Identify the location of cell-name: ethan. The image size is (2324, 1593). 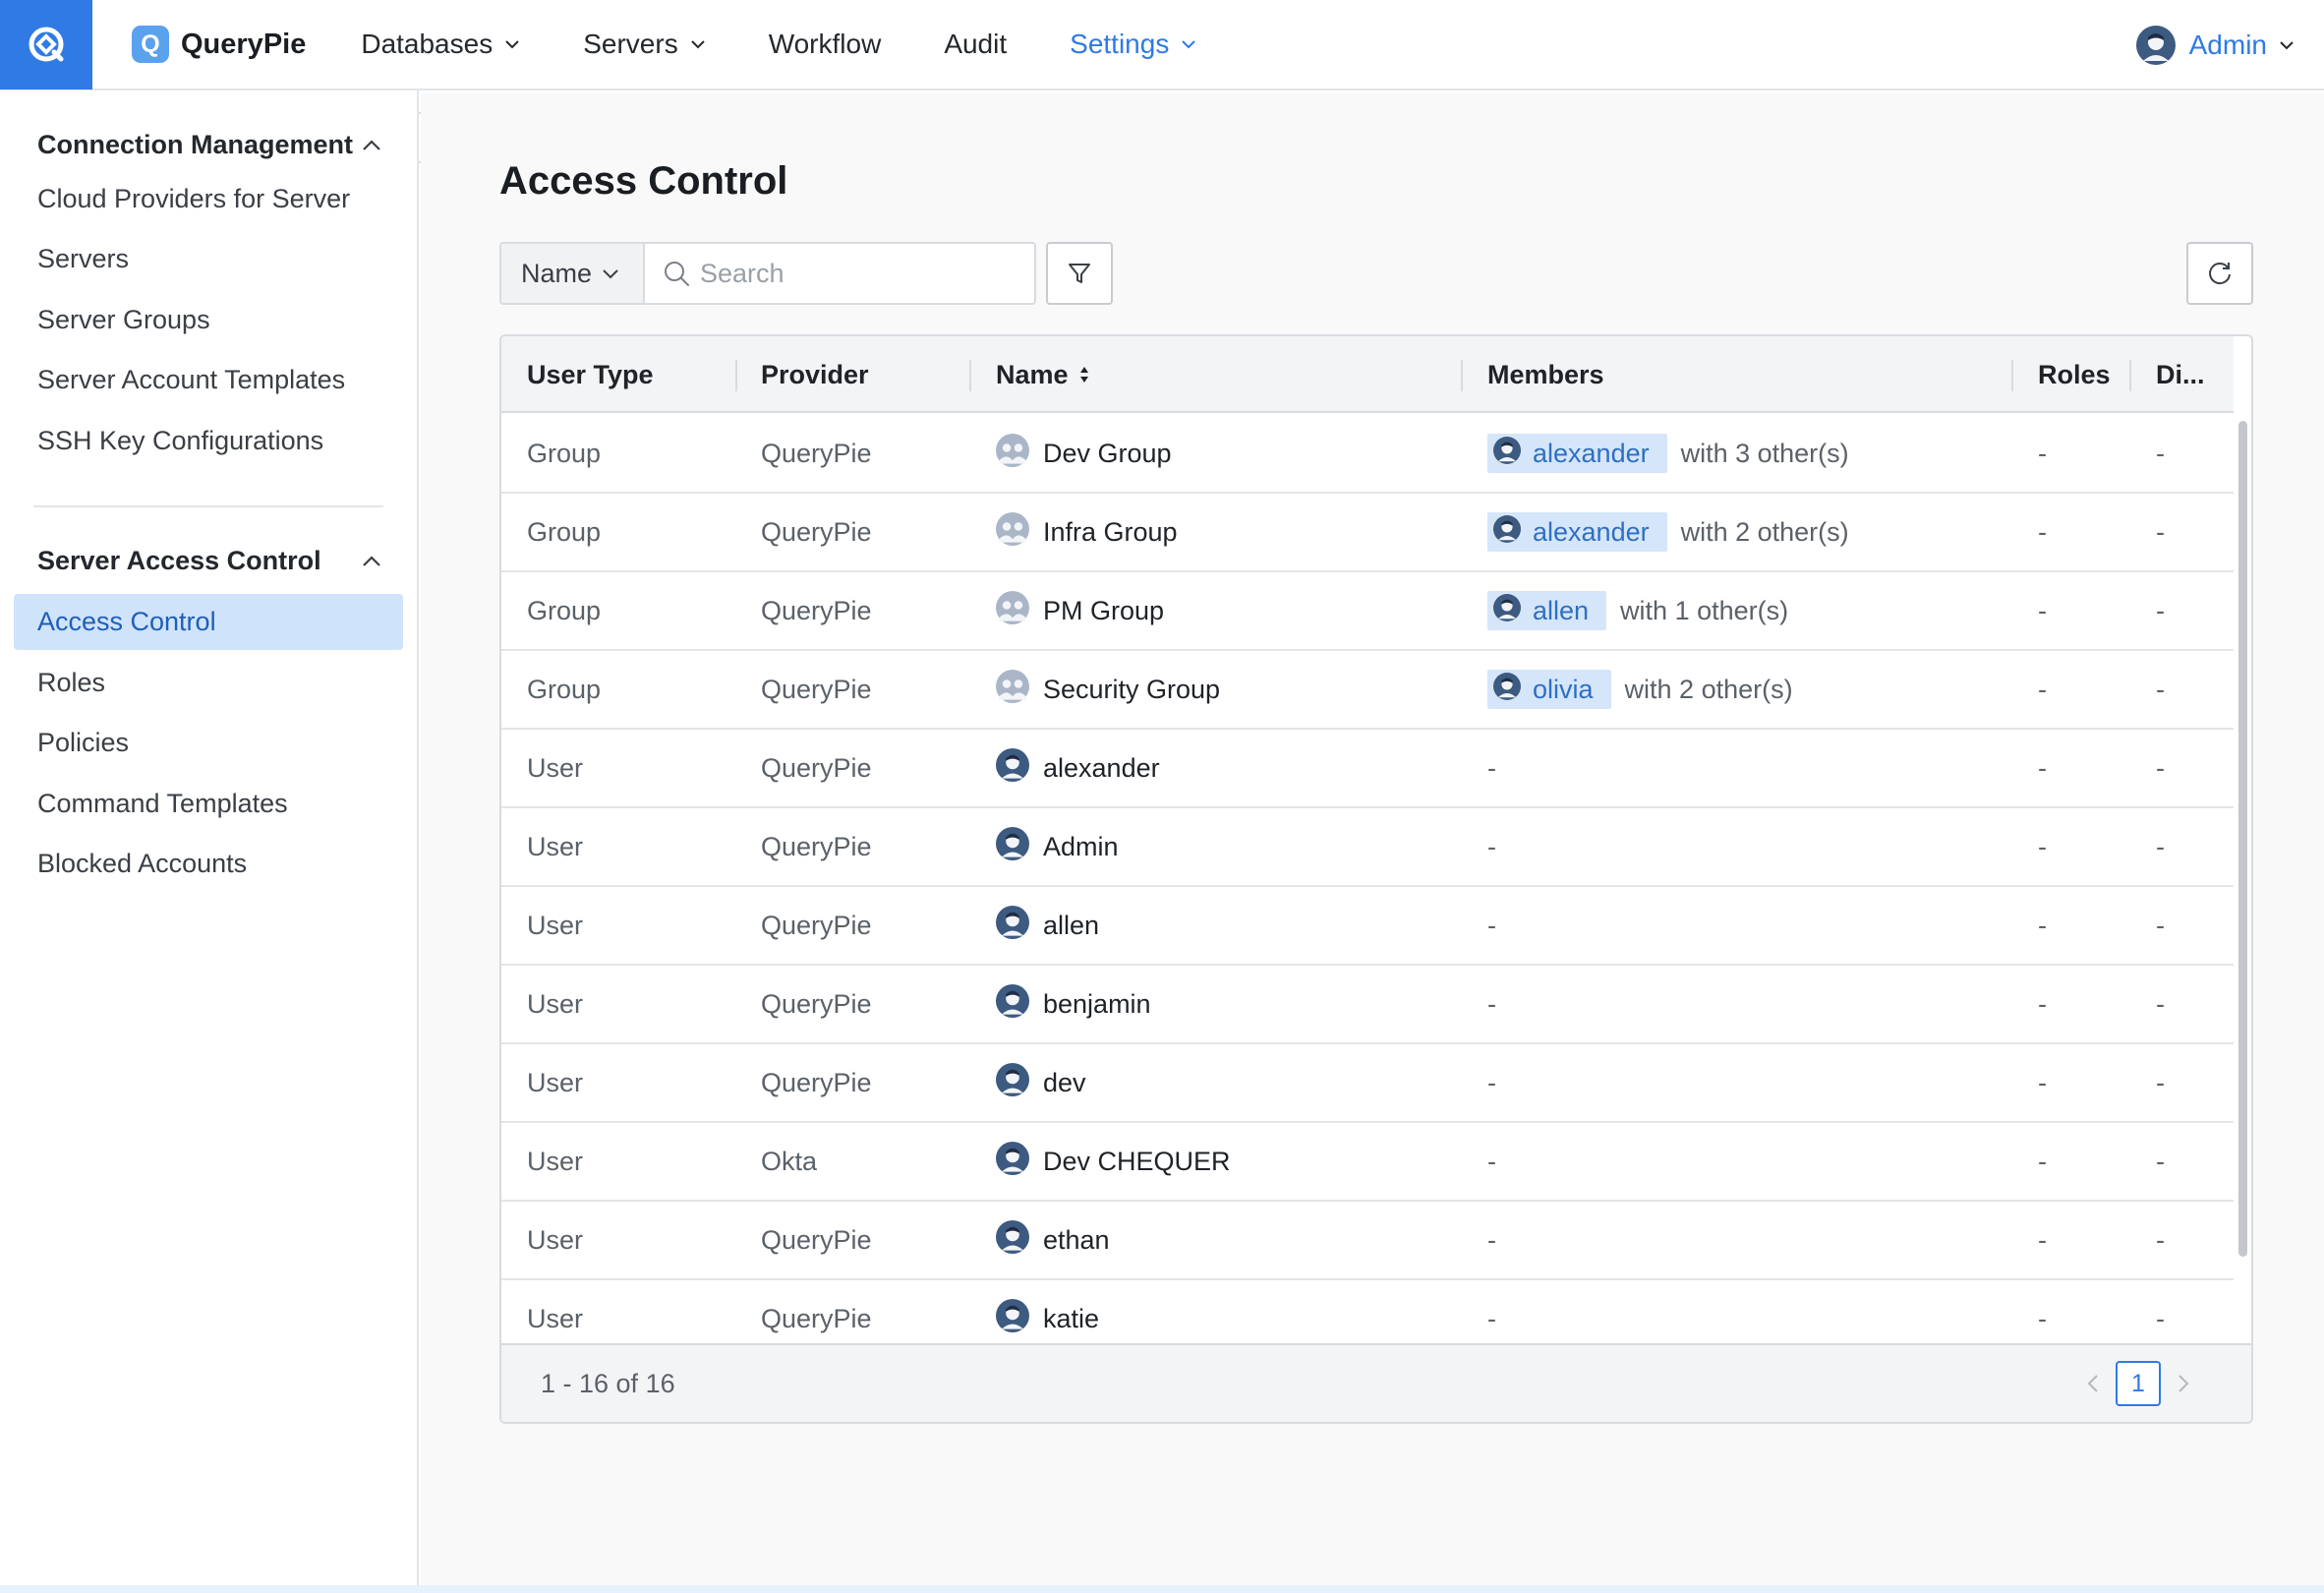
(1053, 1240).